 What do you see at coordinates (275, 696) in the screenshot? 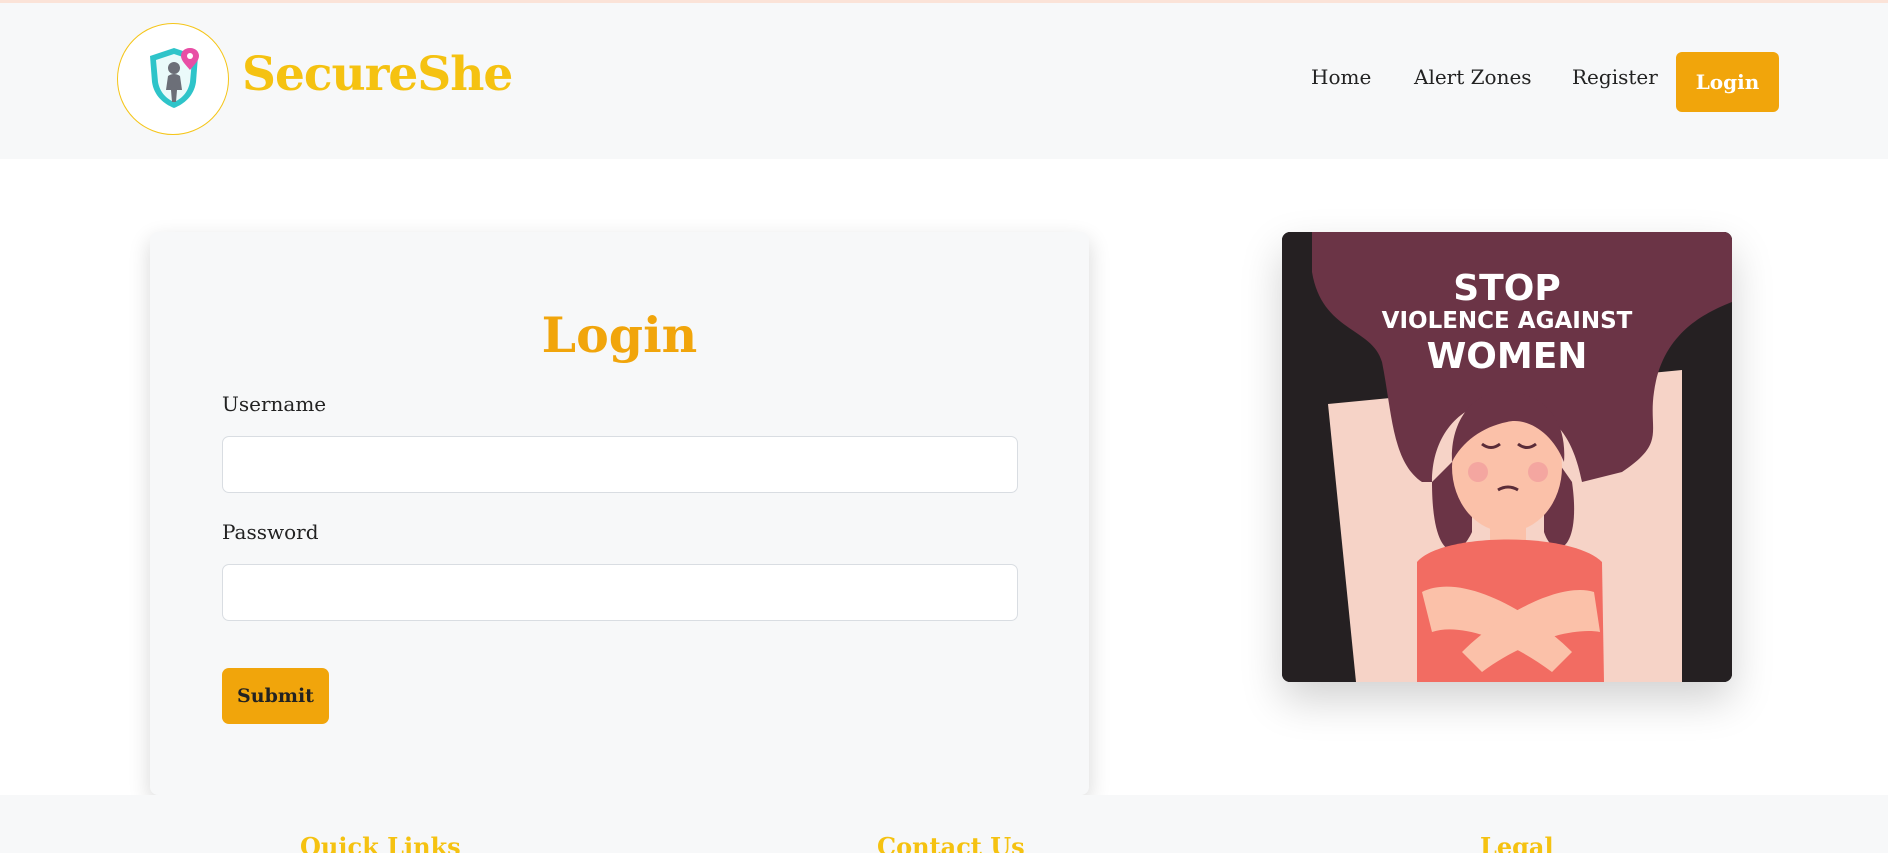
I see `submit-button: Submit` at bounding box center [275, 696].